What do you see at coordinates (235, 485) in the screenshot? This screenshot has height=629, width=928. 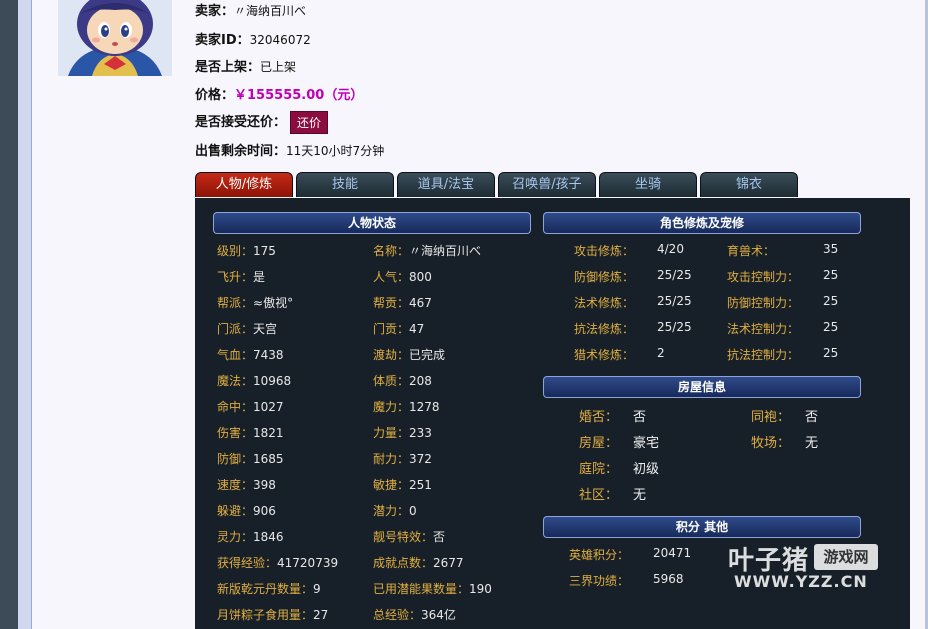 I see `stat-label: 速度：` at bounding box center [235, 485].